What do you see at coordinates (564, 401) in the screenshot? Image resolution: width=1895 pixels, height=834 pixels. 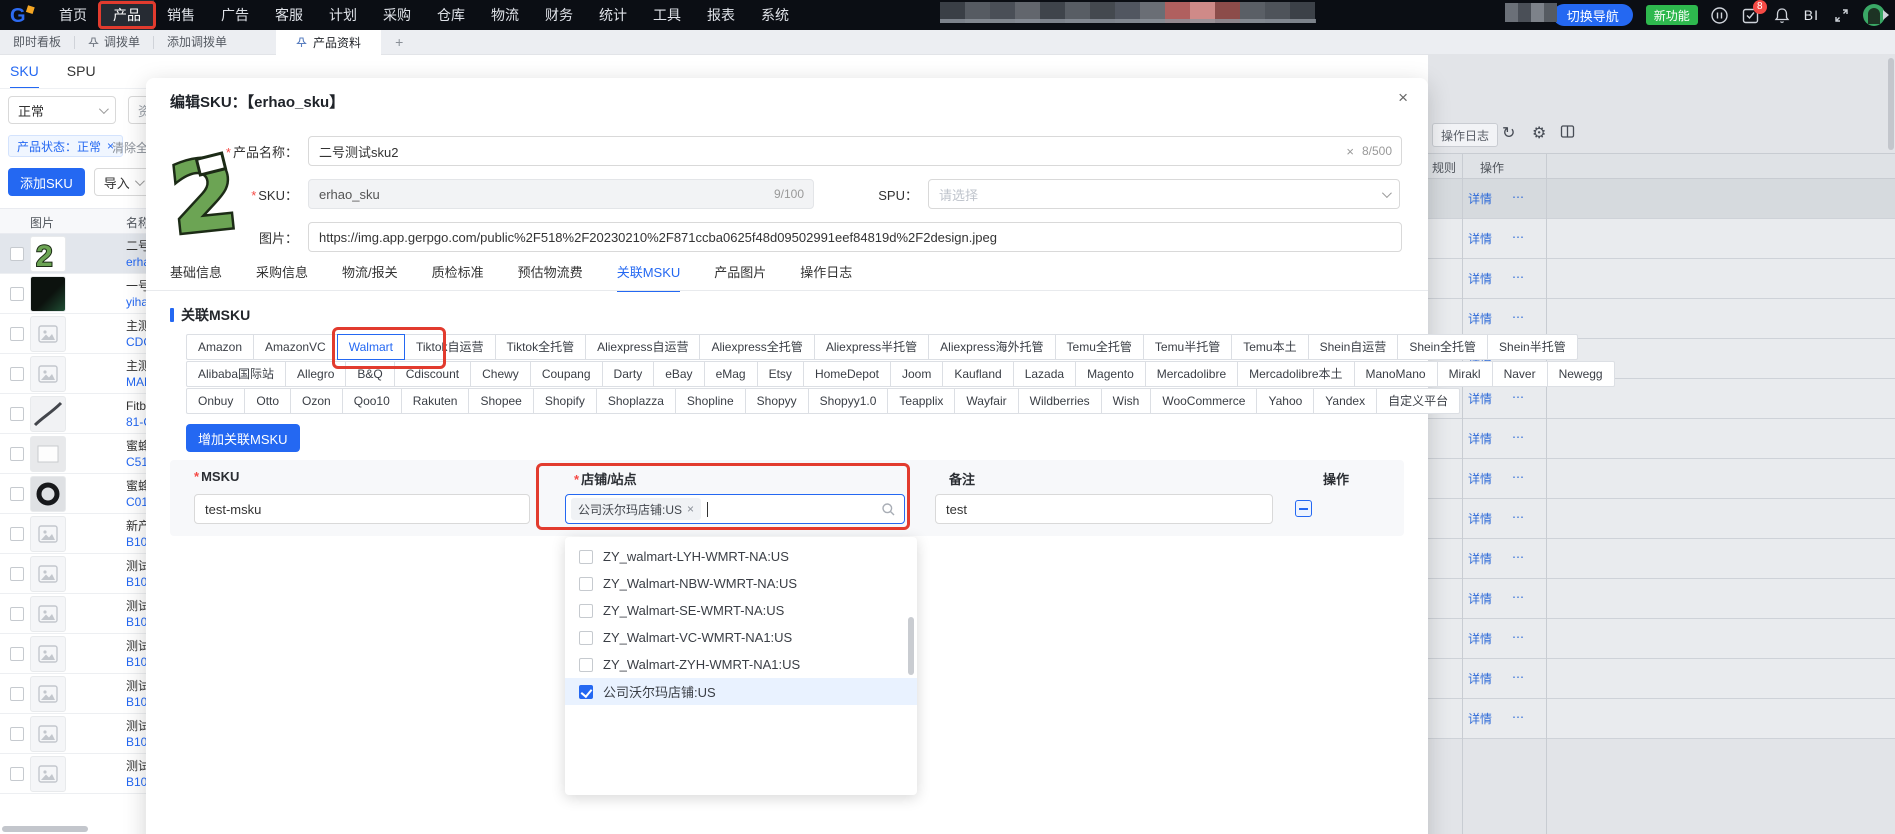 I see `platform-button-Shopify: Shopify` at bounding box center [564, 401].